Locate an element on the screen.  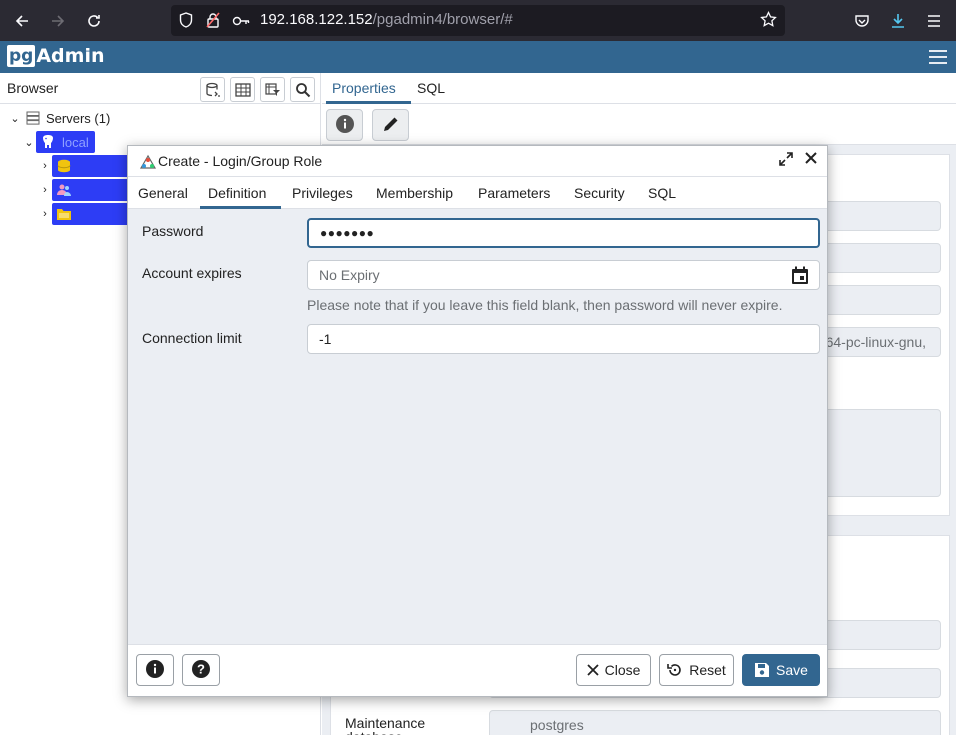
tab-membership: Membership is located at coordinates (414, 193).